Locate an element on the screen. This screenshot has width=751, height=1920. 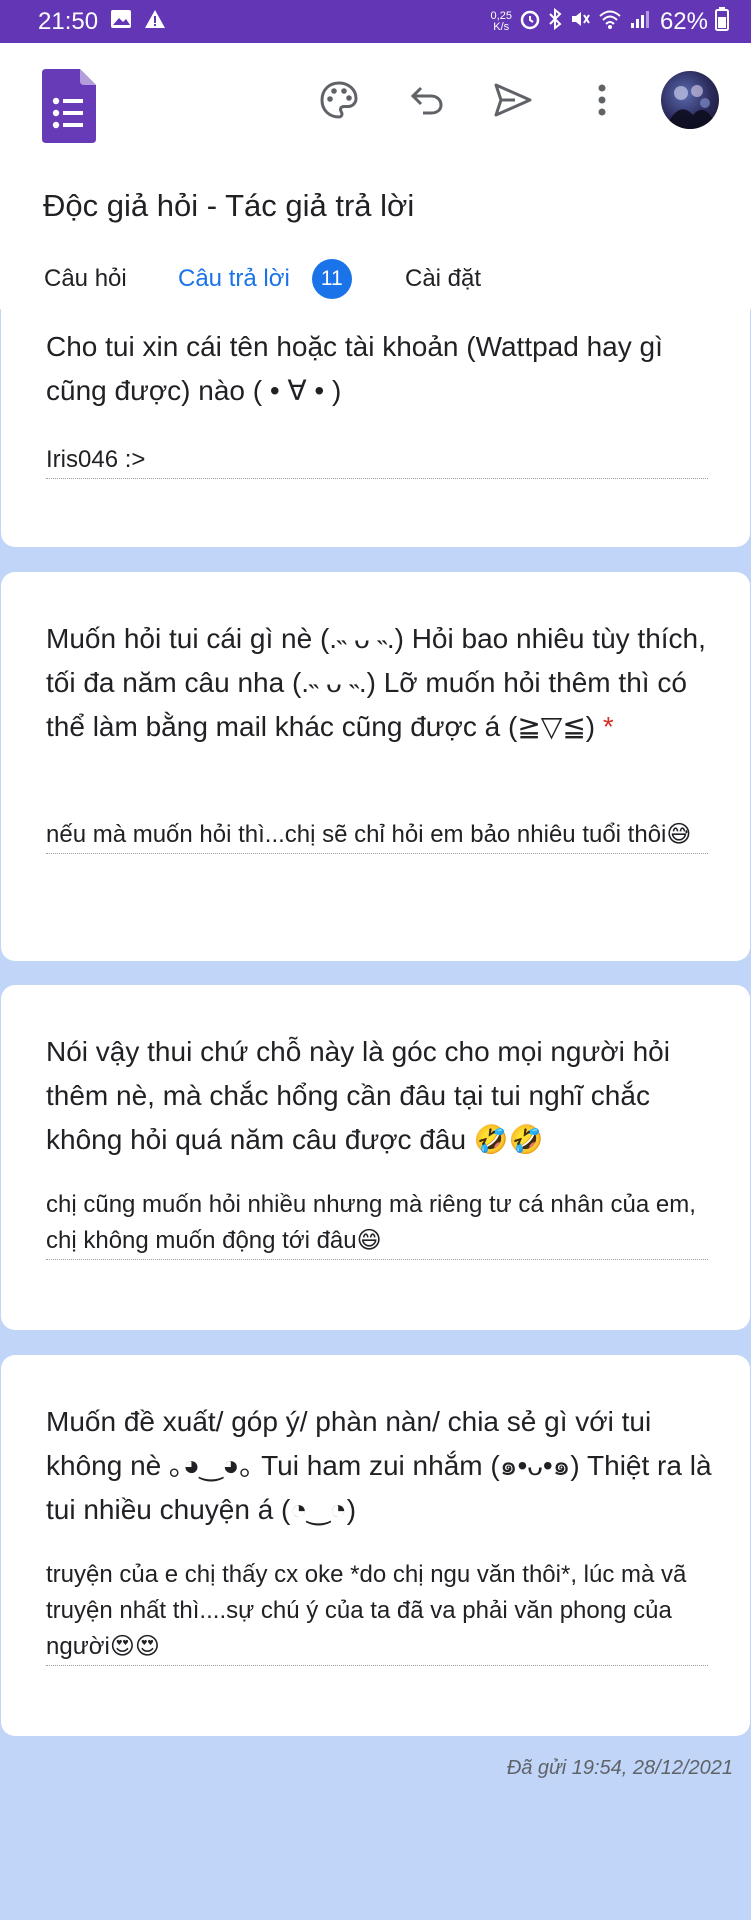
undo-icon is located at coordinates (427, 100).